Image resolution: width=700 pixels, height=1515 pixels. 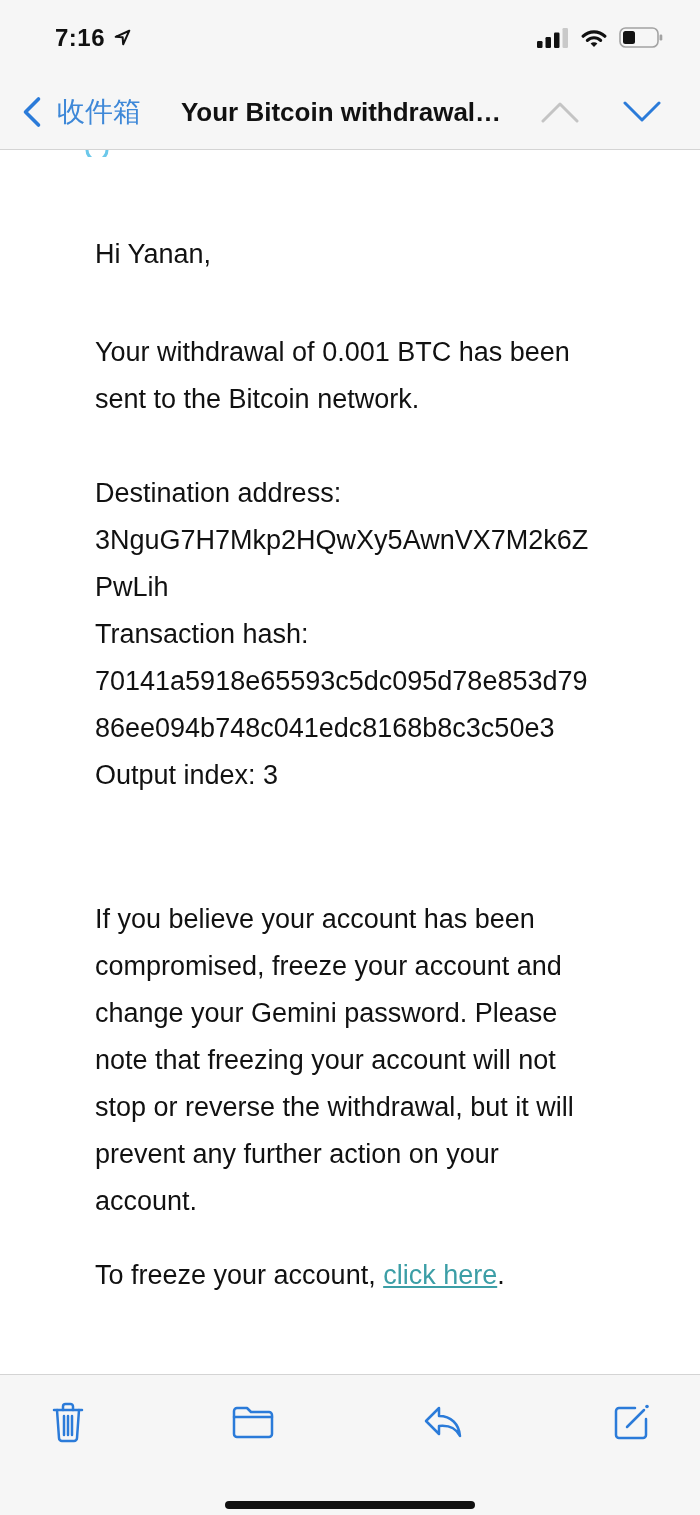 I want to click on detail-text: Output index: 3, so click(x=187, y=775).